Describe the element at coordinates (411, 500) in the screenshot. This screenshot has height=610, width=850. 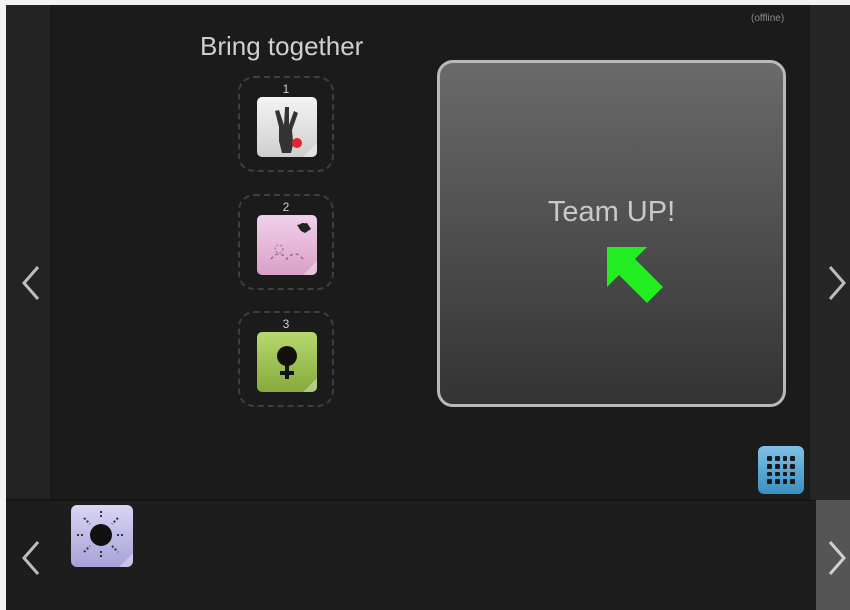
I see `shelf-divider` at that location.